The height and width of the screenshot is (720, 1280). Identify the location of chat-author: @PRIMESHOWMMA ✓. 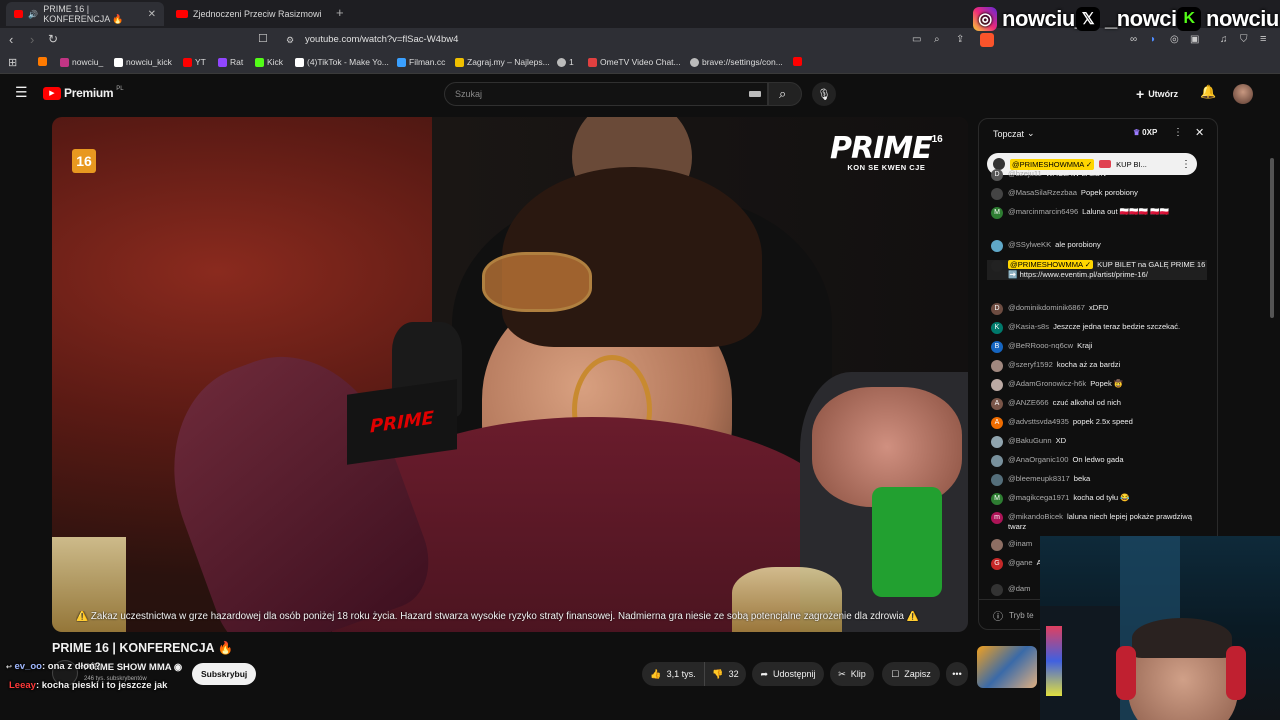
(1051, 264).